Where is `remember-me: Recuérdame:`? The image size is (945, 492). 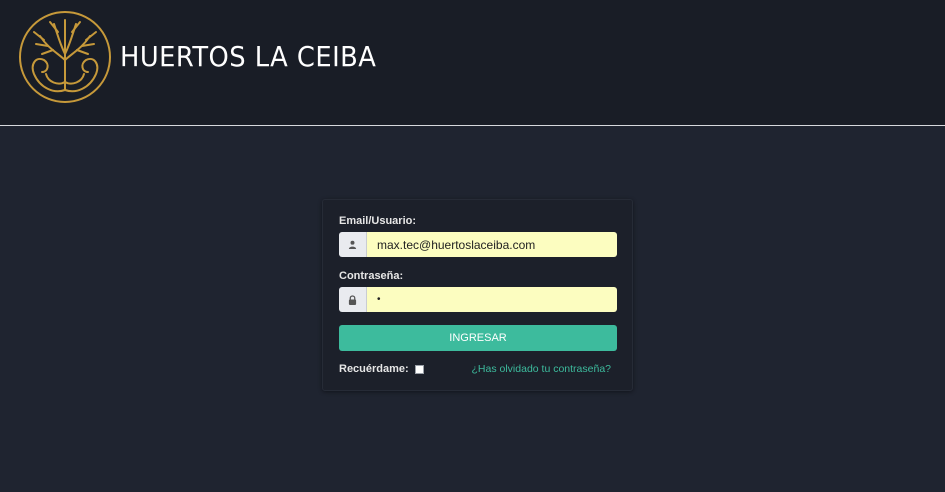 remember-me: Recuérdame: is located at coordinates (381, 369).